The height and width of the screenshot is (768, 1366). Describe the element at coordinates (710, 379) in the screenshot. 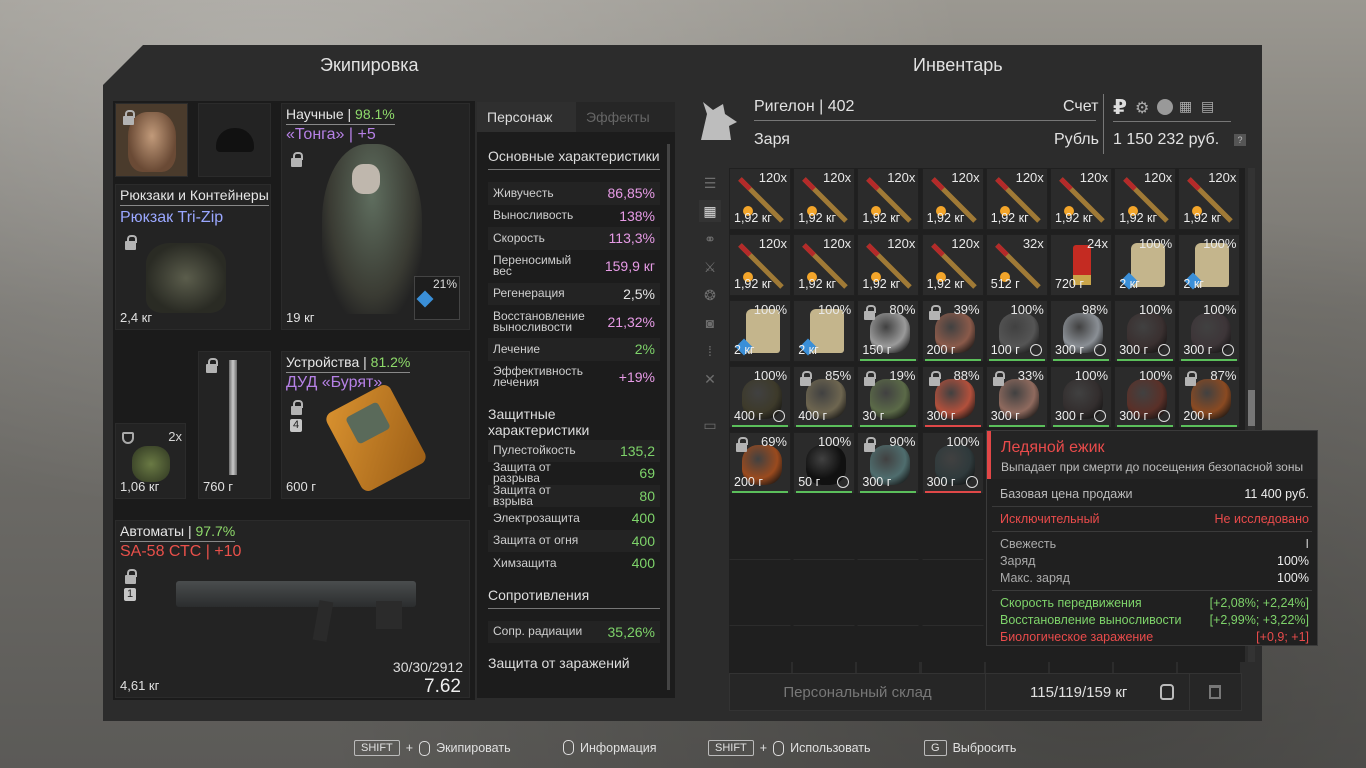

I see `tools-filter-icon: ✕` at that location.